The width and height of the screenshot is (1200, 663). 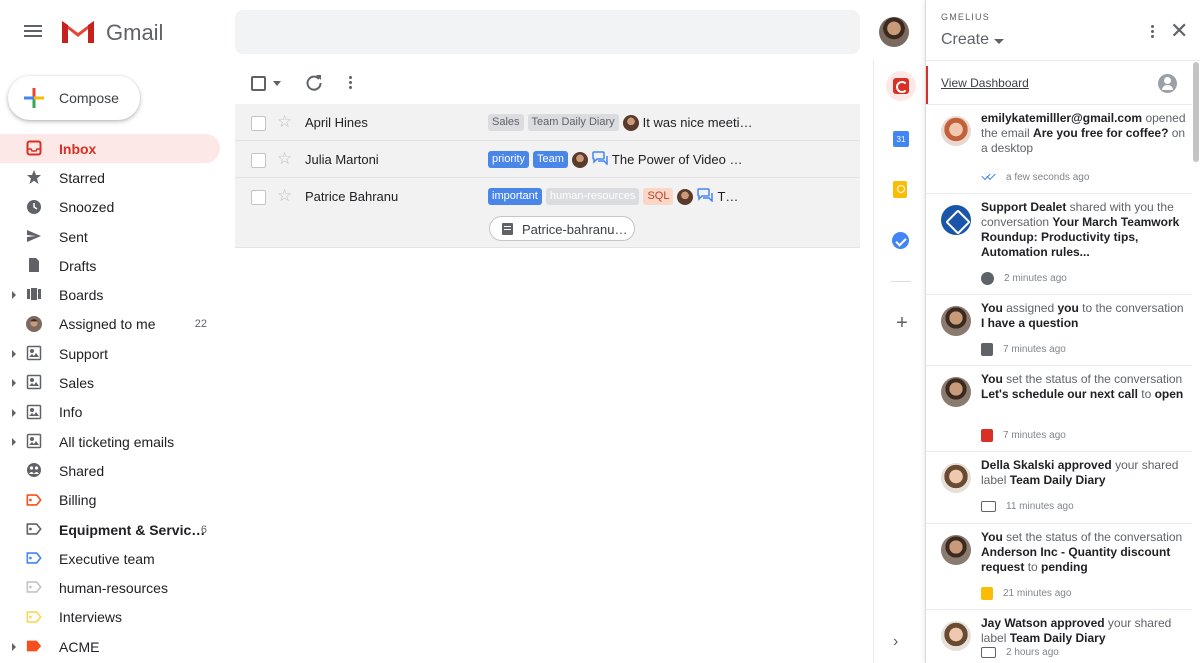 I want to click on label-chip: priority, so click(x=509, y=159).